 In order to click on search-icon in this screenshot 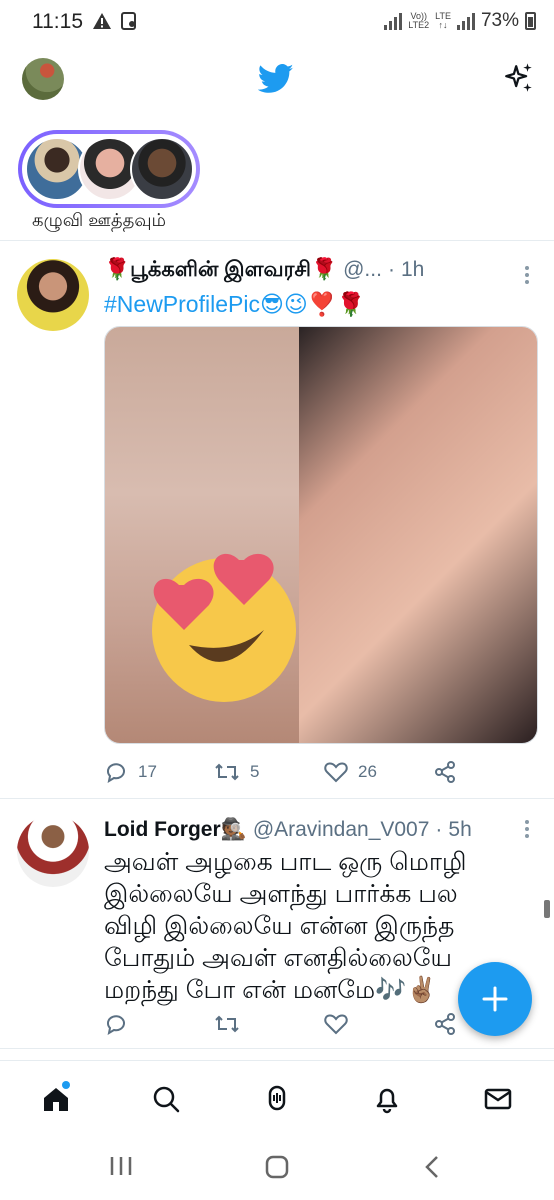, I will do `click(166, 1099)`.